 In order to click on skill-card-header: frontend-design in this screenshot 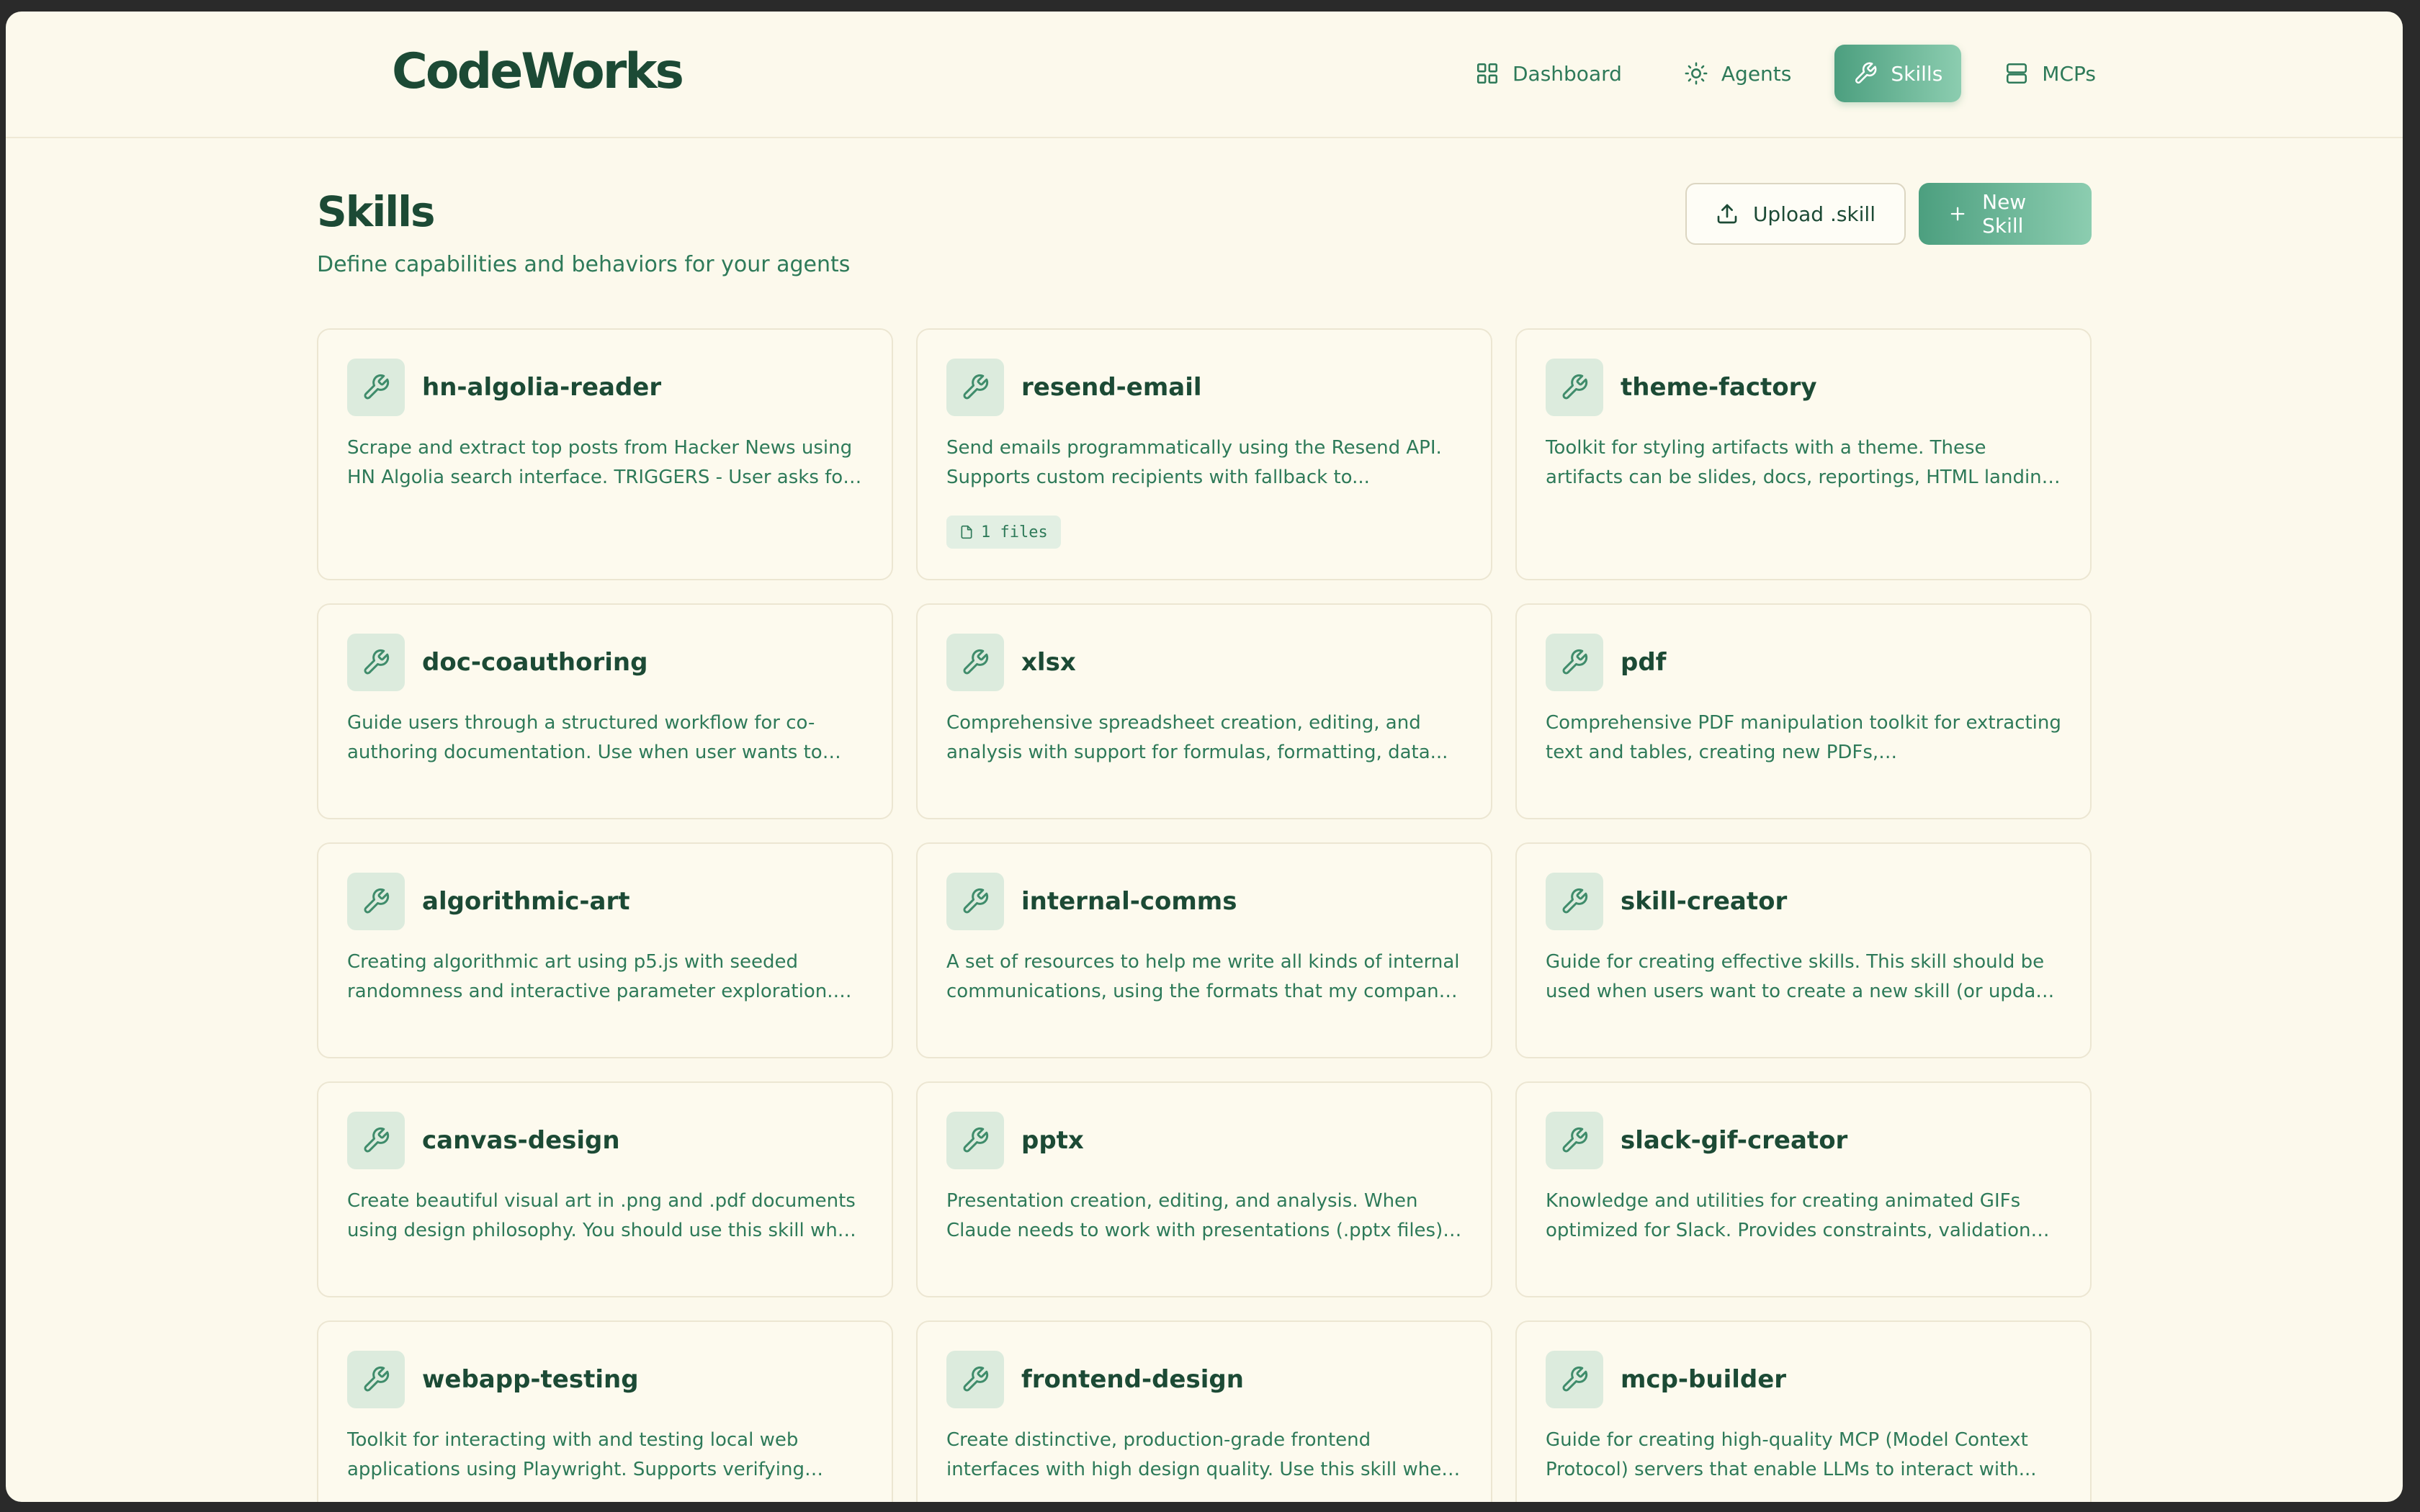, I will do `click(1204, 1379)`.